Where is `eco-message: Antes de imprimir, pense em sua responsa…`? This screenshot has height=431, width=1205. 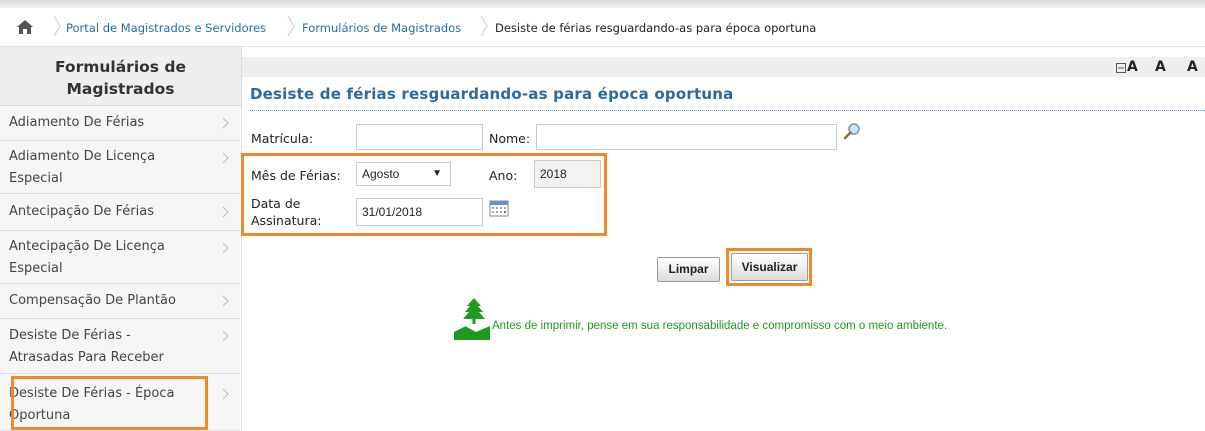 eco-message: Antes de imprimir, pense em sua responsa… is located at coordinates (720, 326).